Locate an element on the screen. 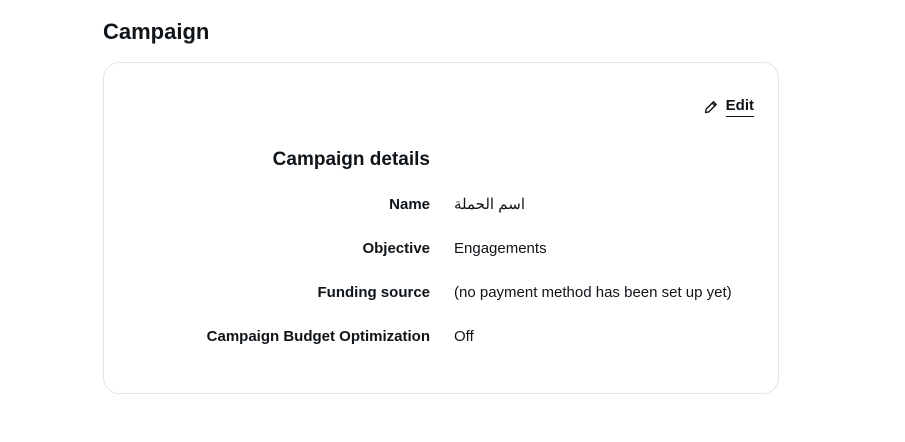 The width and height of the screenshot is (905, 442). detail-value: Engagements is located at coordinates (500, 248).